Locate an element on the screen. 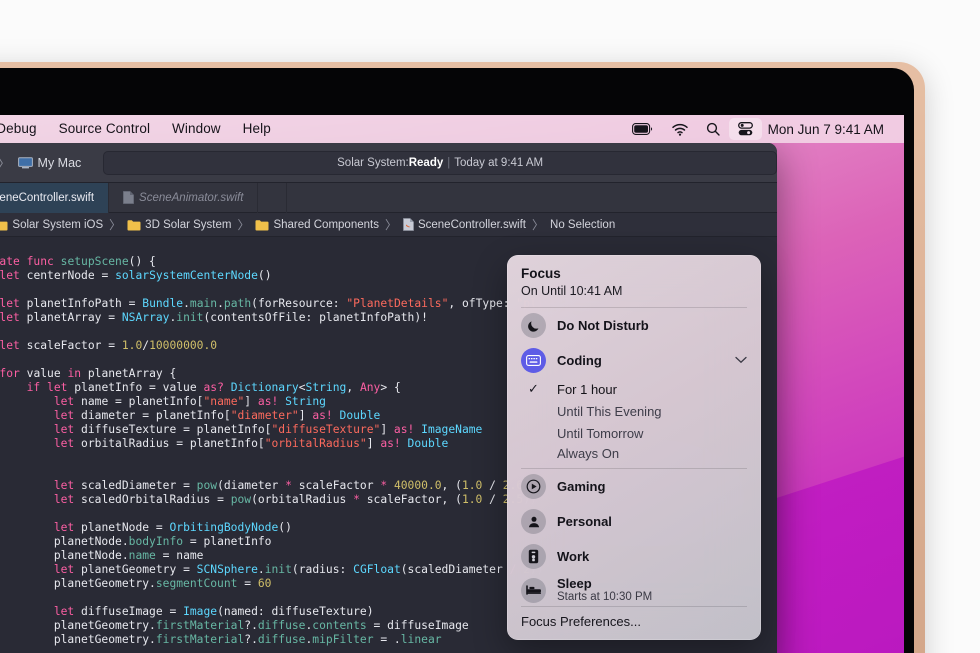 The image size is (980, 653). code-token: scaleFactor, ( is located at coordinates (414, 499).